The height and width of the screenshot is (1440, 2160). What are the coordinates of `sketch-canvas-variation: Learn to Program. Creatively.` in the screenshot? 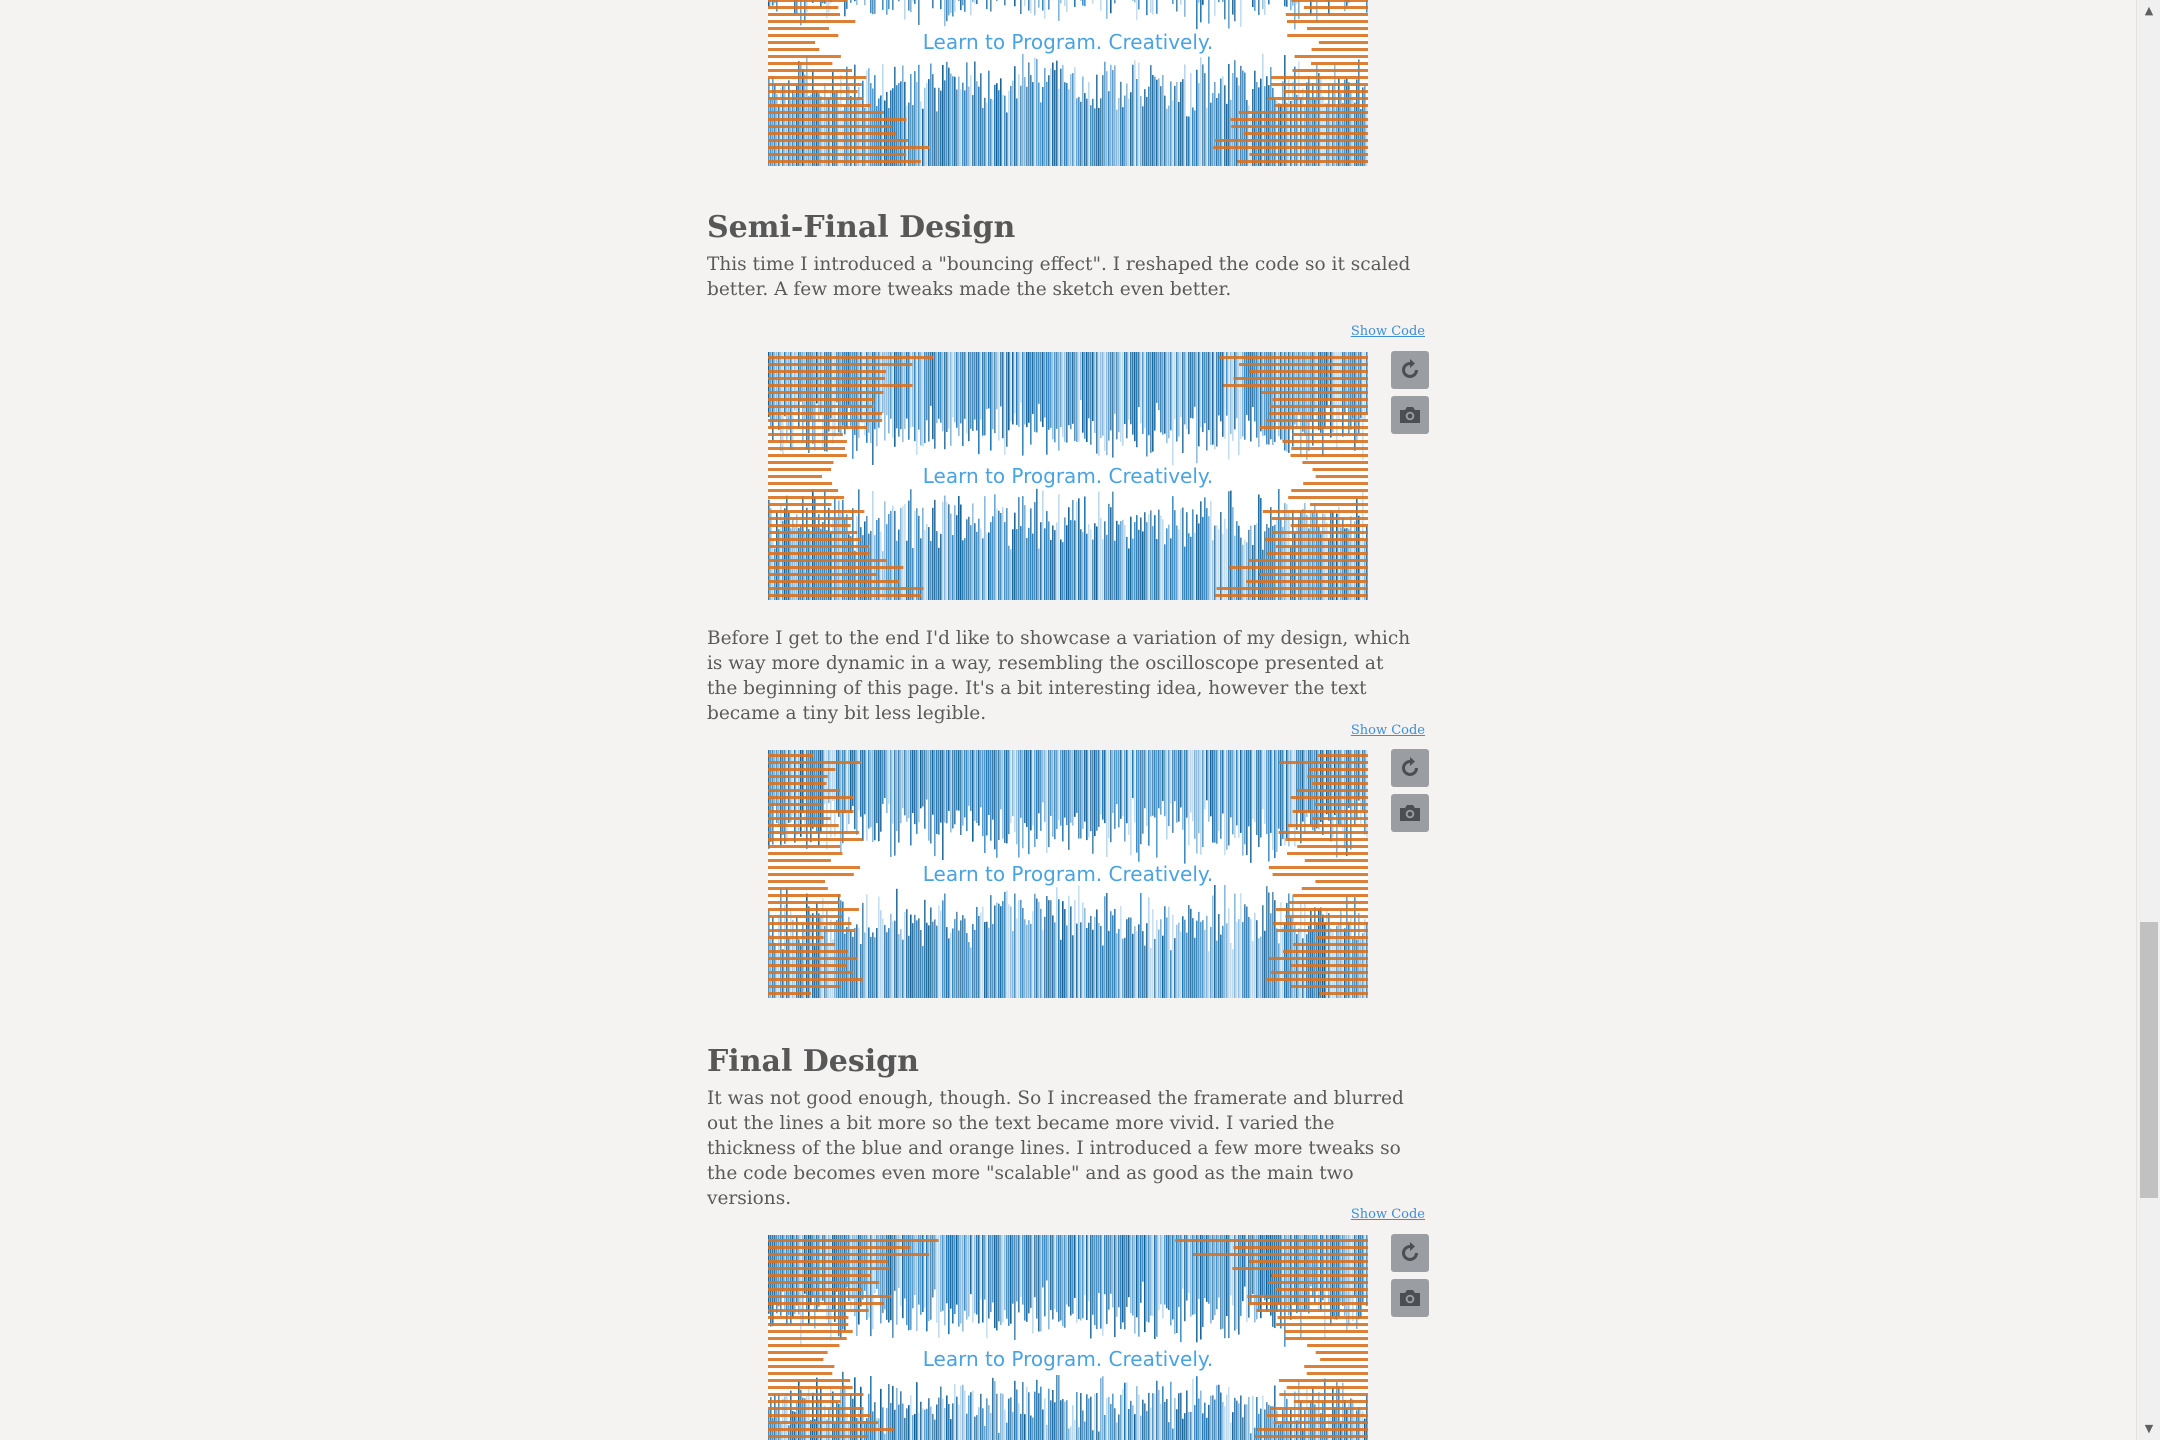 It's located at (1068, 874).